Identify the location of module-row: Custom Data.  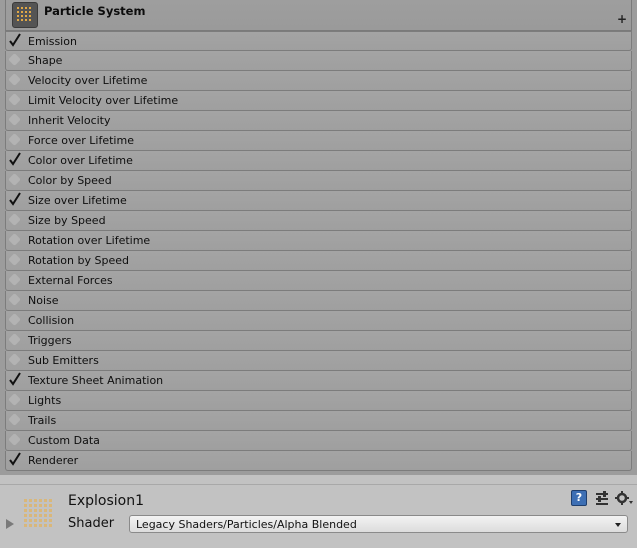
(318, 441).